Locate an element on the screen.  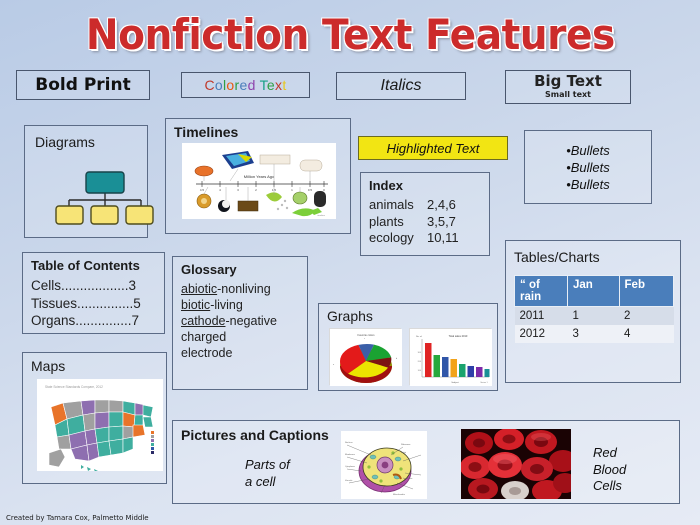
glossary-entry: charged is located at coordinates (229, 337).